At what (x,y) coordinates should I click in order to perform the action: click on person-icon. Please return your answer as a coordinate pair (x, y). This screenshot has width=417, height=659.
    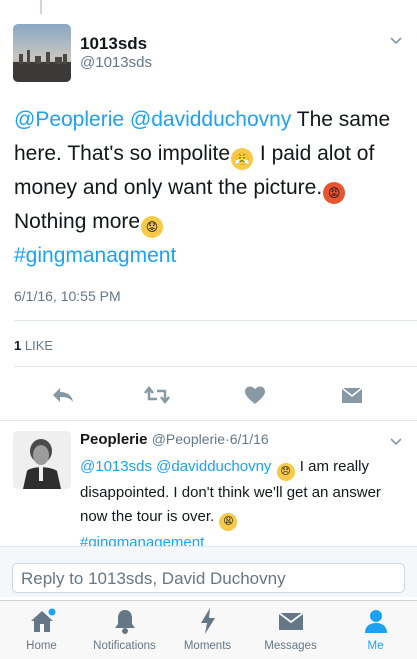
    Looking at the image, I should click on (375, 621).